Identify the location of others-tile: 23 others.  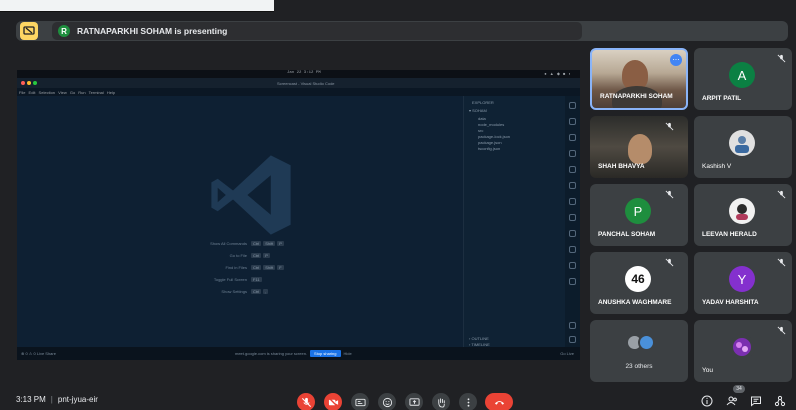
(639, 351).